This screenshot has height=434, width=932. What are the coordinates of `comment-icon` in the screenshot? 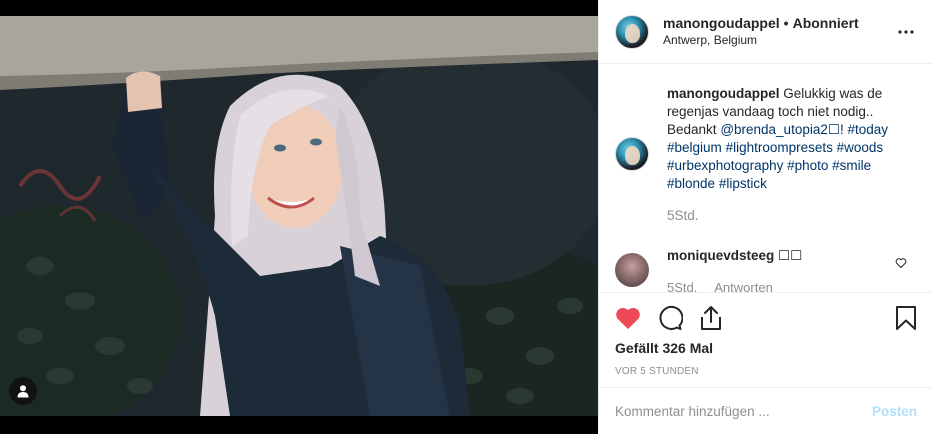 It's located at (671, 318).